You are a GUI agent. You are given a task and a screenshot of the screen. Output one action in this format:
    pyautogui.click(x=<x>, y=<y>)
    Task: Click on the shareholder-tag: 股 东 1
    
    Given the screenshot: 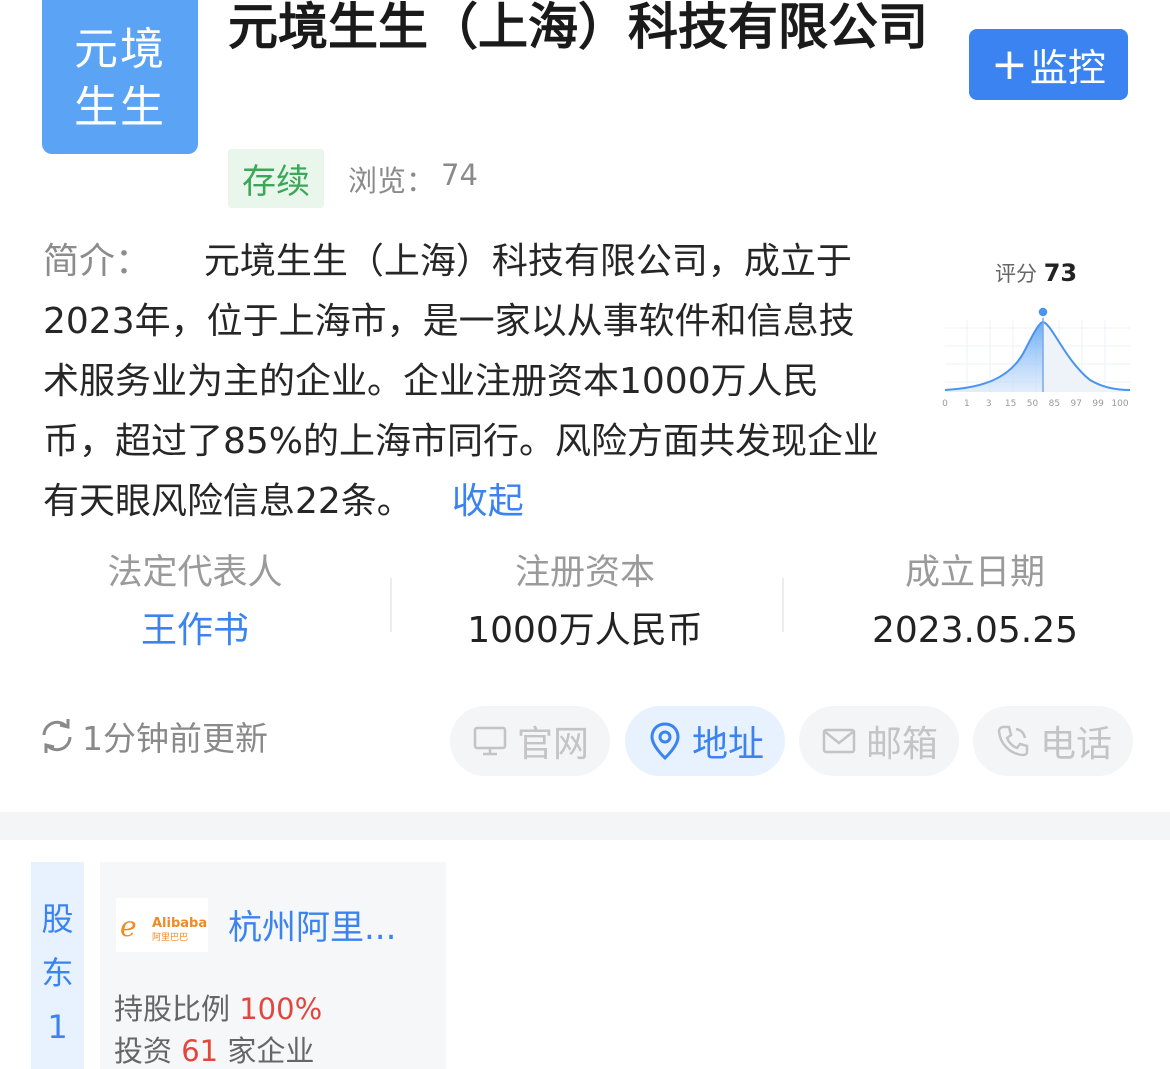 What is the action you would take?
    pyautogui.click(x=57, y=965)
    